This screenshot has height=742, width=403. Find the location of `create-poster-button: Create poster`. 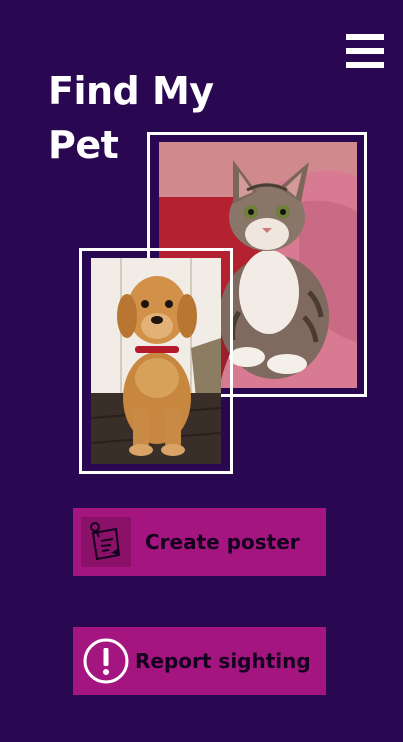

create-poster-button: Create poster is located at coordinates (199, 542).